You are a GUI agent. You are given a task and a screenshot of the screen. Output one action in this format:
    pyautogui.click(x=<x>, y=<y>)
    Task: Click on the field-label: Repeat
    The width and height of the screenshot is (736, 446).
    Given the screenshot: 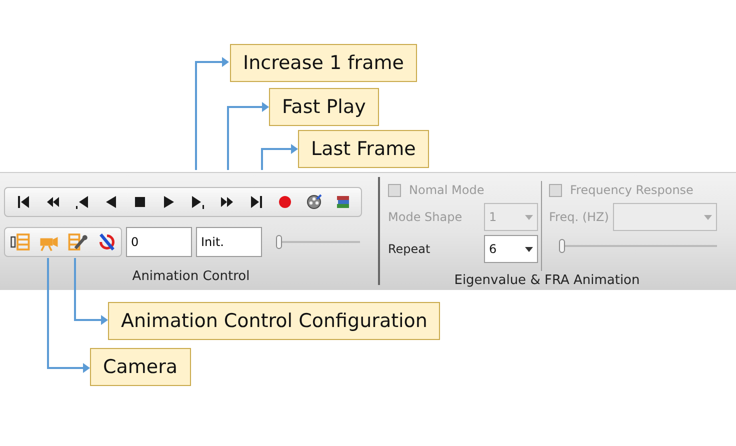 What is the action you would take?
    pyautogui.click(x=409, y=249)
    